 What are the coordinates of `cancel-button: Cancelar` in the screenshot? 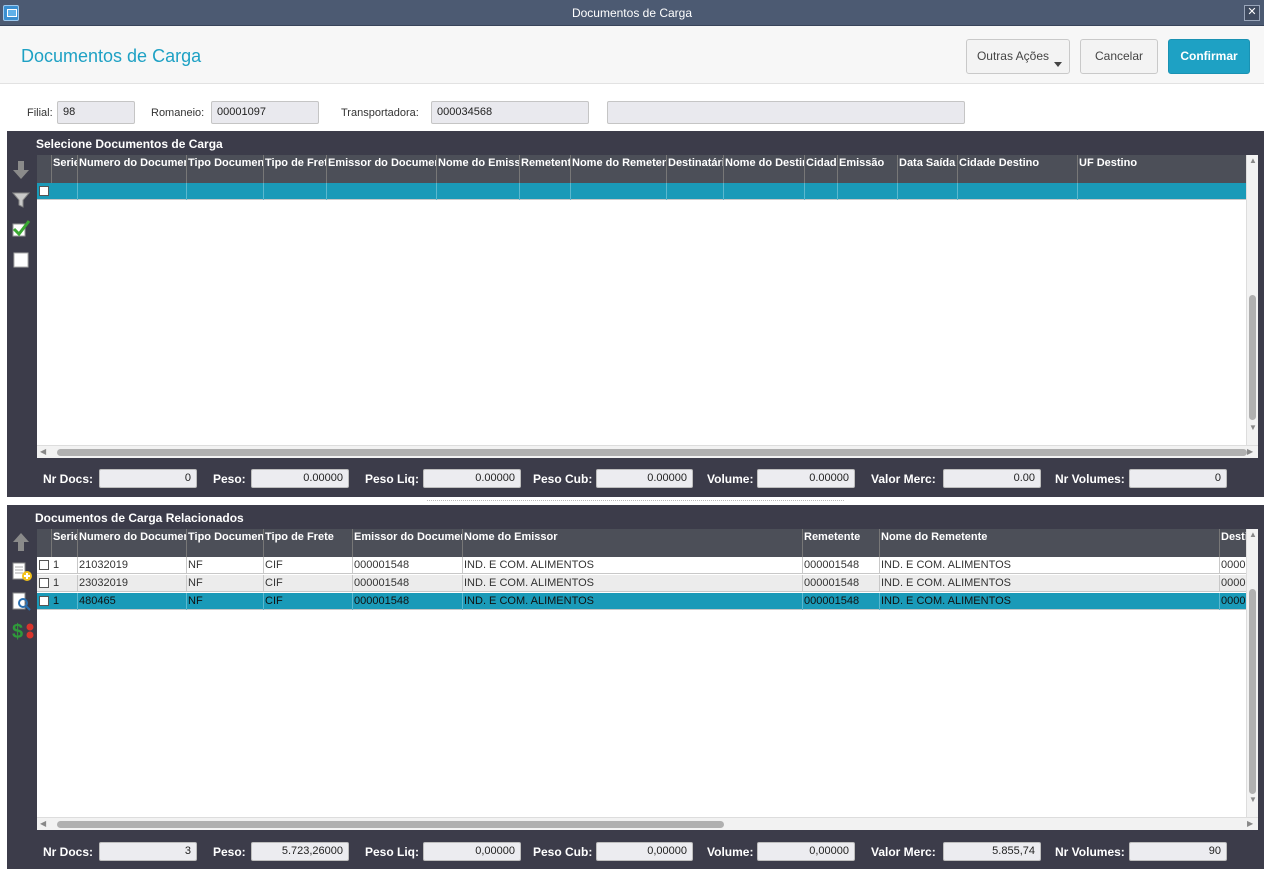 It's located at (1119, 56).